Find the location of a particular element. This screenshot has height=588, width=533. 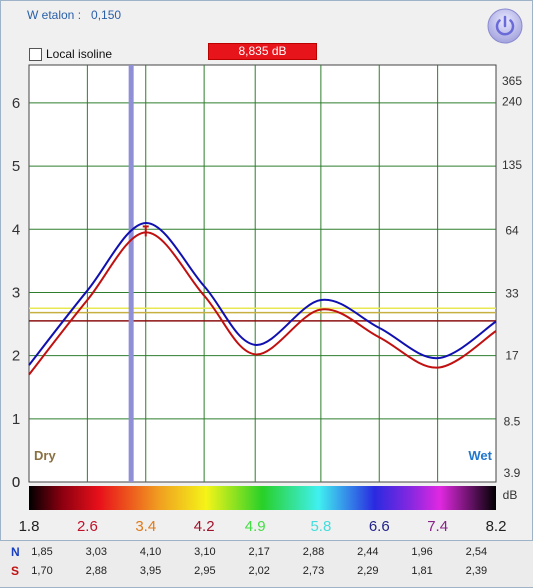

value-cell-s: 2,02 is located at coordinates (259, 571).